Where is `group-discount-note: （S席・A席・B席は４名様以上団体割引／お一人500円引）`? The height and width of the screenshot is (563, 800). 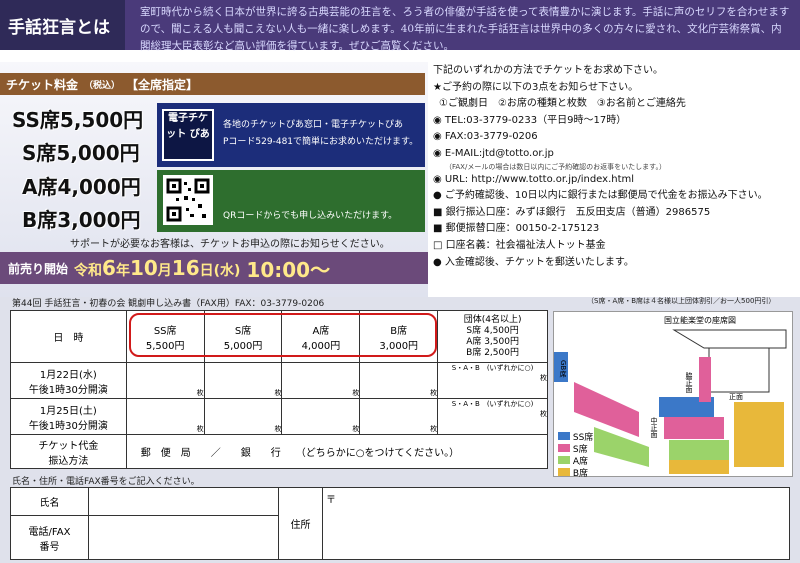 group-discount-note: （S席・A席・B席は４名様以上団体割引／お一人500円引） is located at coordinates (681, 301).